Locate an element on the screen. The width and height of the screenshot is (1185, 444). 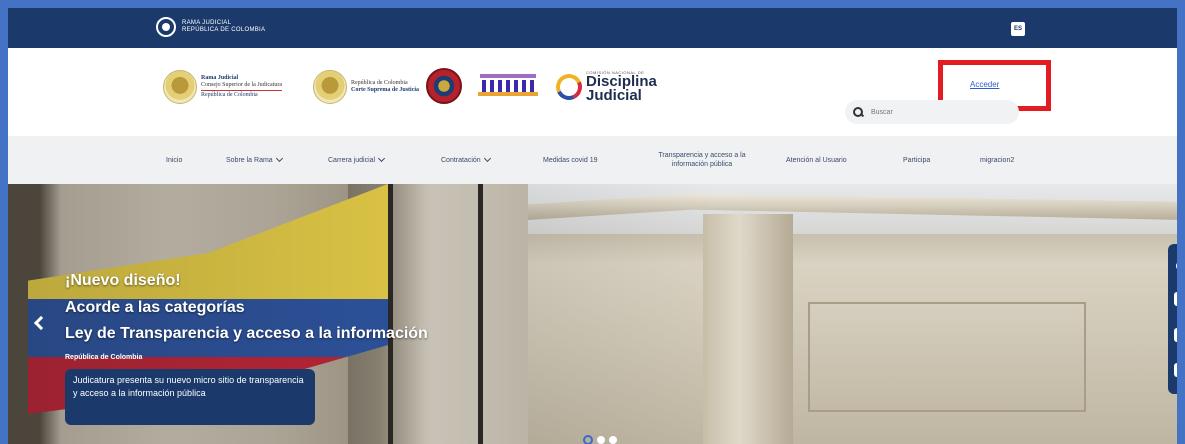
search-input is located at coordinates (931, 112).